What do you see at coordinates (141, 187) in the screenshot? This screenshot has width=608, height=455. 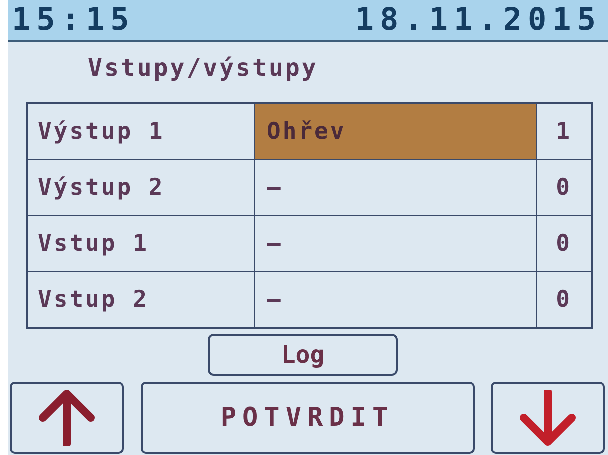 I see `io-label: Výstup 2` at bounding box center [141, 187].